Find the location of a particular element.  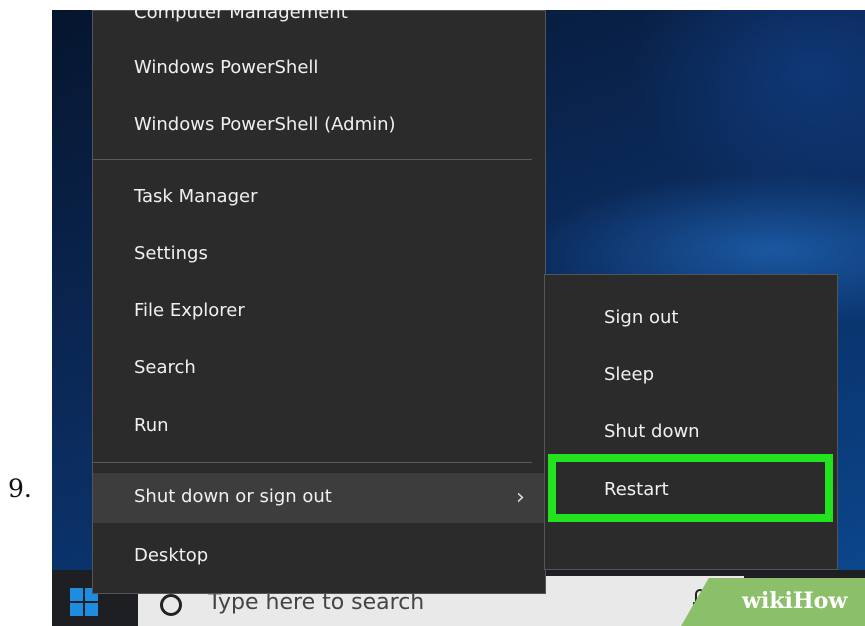

menu-item-label: Windows PowerShell (Admin) is located at coordinates (265, 124).